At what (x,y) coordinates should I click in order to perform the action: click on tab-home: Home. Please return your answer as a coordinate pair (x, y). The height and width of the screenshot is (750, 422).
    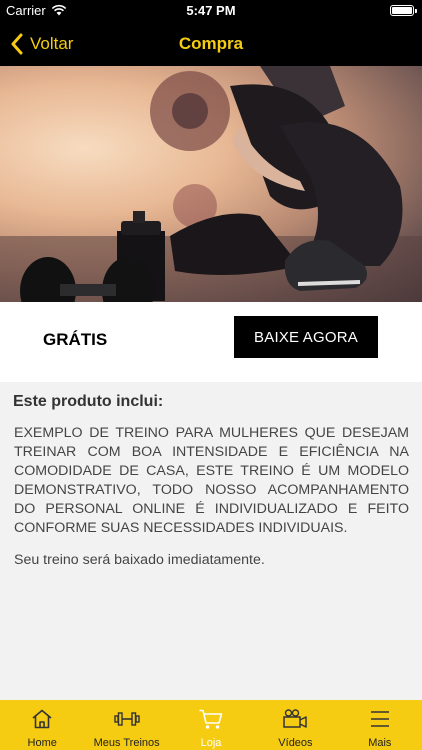
    Looking at the image, I should click on (42, 725).